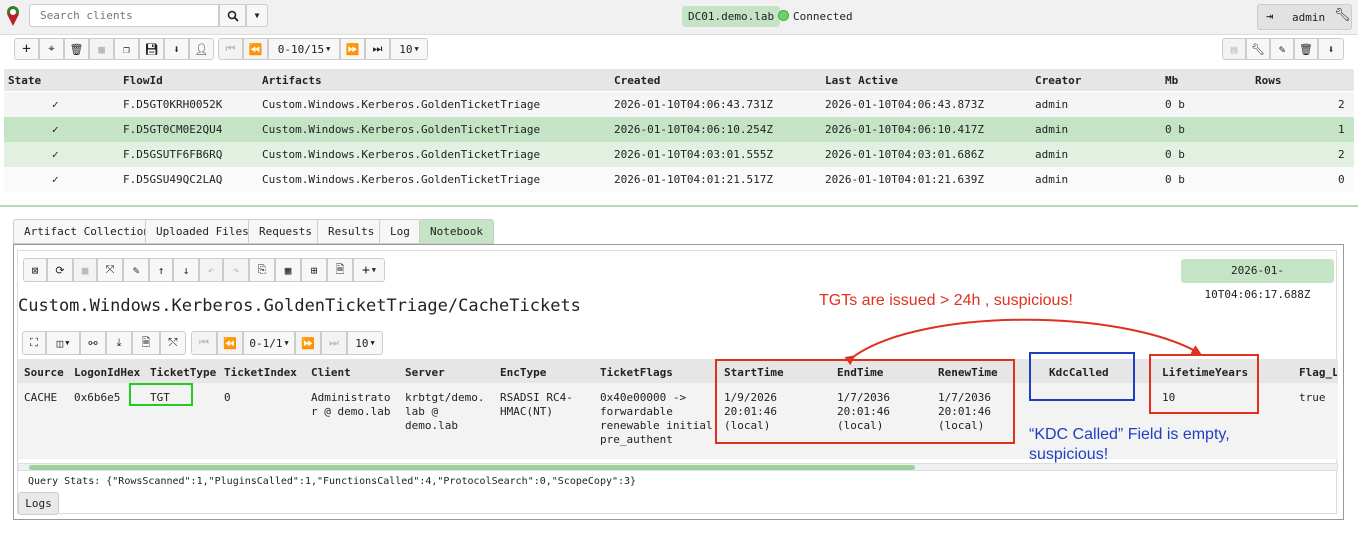 The height and width of the screenshot is (535, 1358). What do you see at coordinates (1129, 434) in the screenshot?
I see `annotation-kdc-note-line1: “KDC Called” Field is empty,` at bounding box center [1129, 434].